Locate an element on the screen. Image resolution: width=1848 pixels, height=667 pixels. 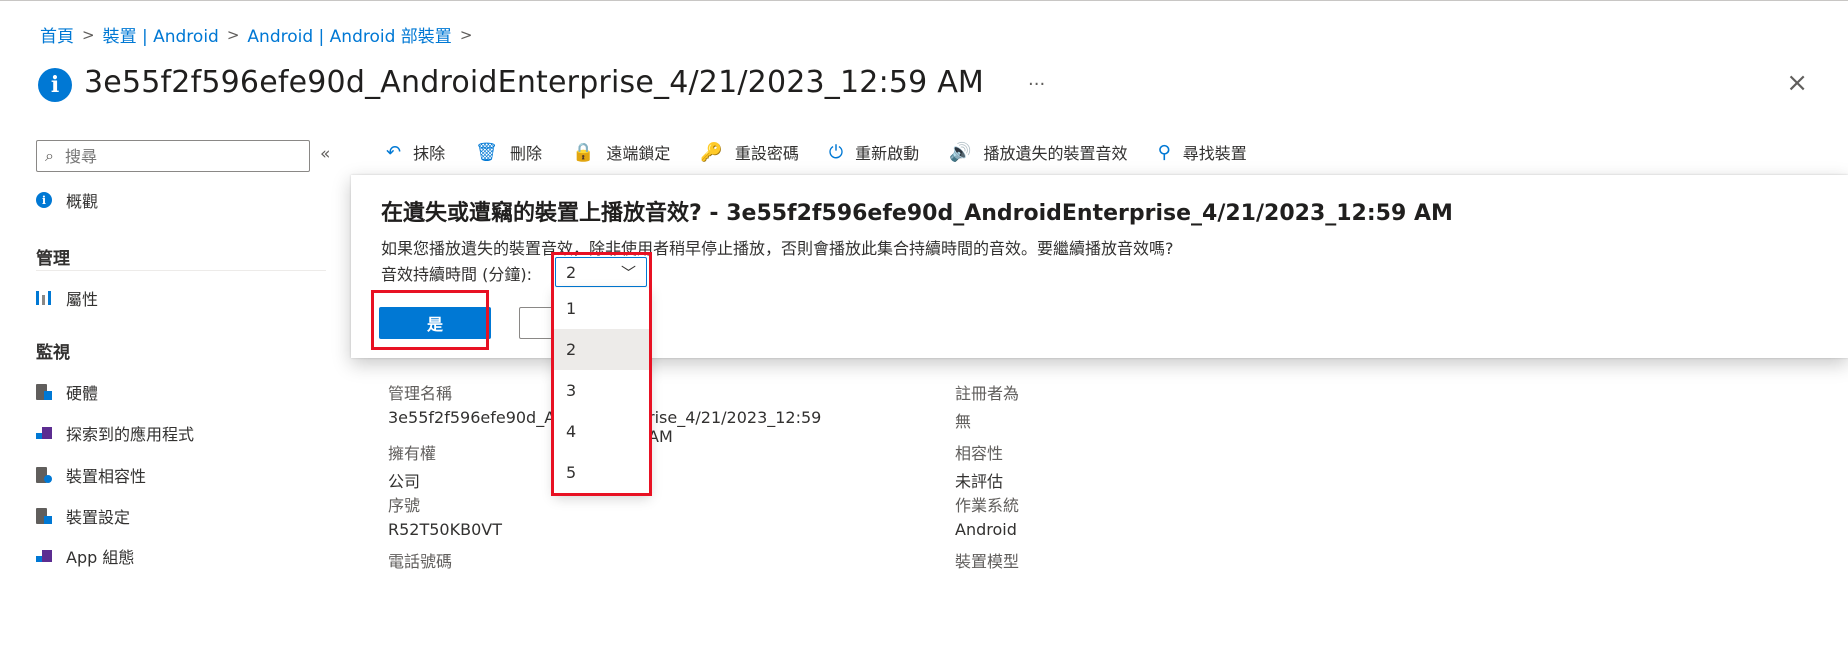
undo-icon: ↶ is located at coordinates (394, 152).